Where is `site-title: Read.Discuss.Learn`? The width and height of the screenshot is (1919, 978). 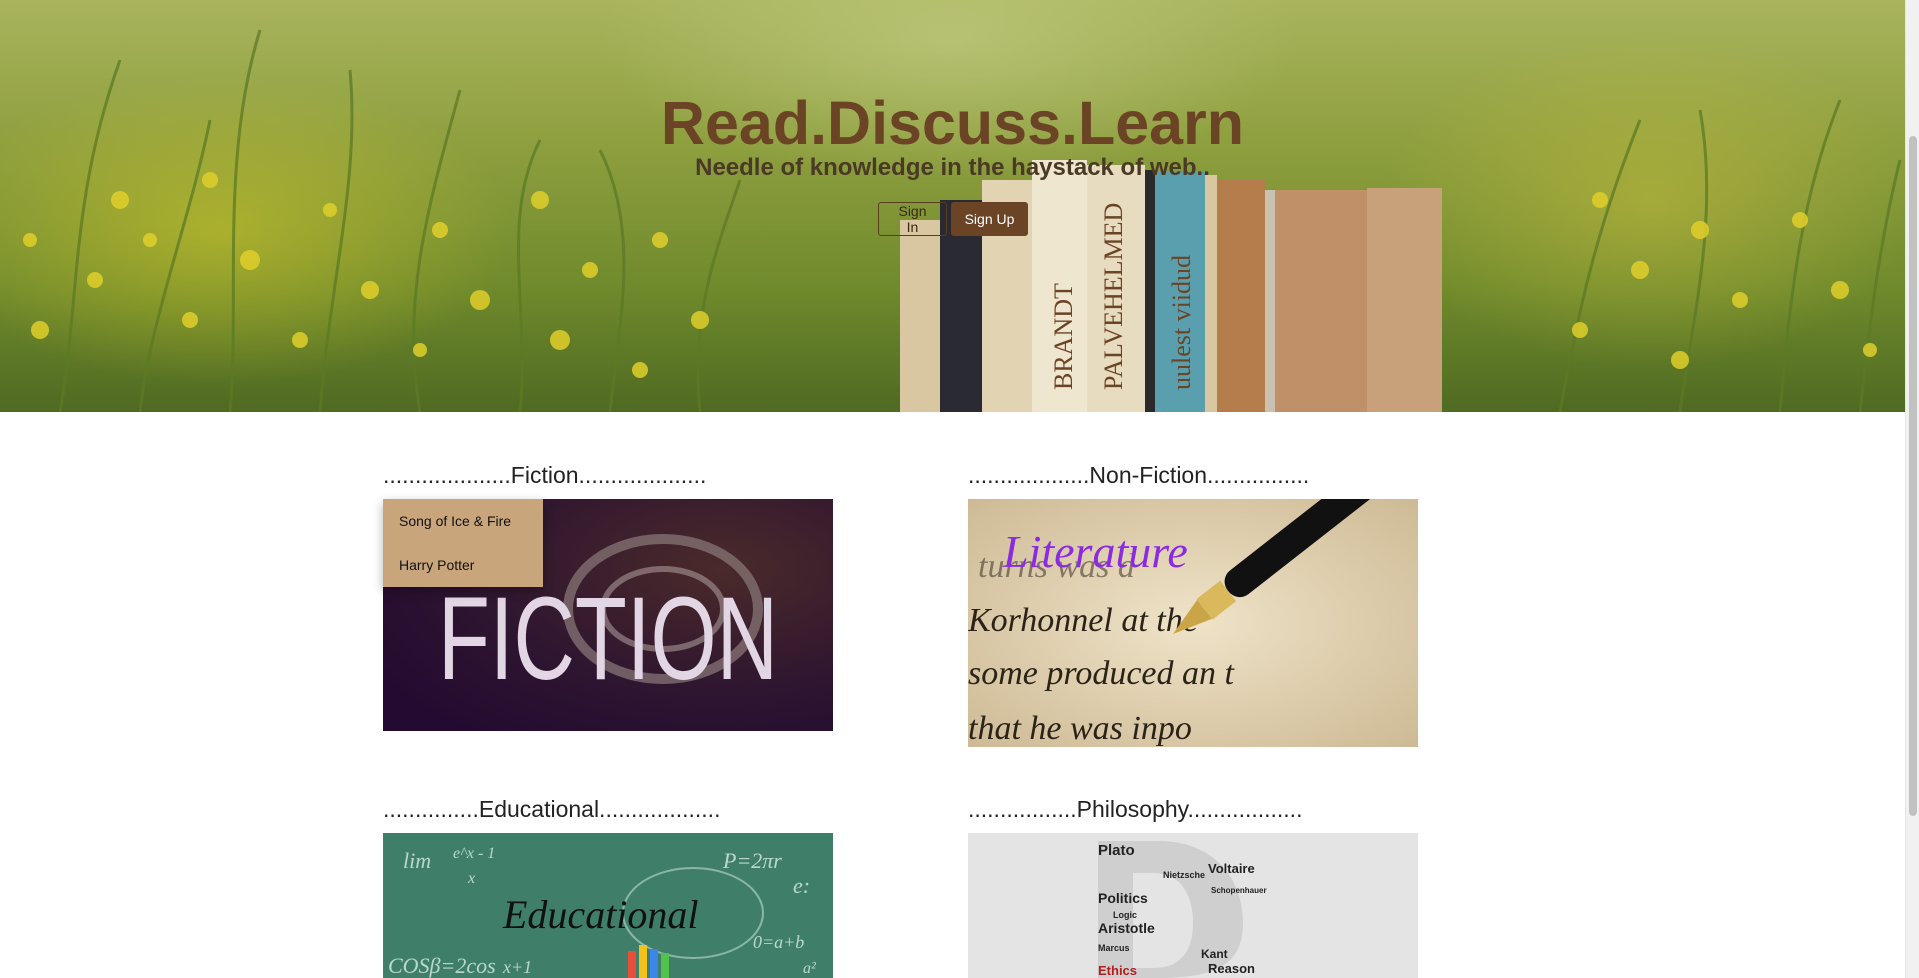 site-title: Read.Discuss.Learn is located at coordinates (952, 123).